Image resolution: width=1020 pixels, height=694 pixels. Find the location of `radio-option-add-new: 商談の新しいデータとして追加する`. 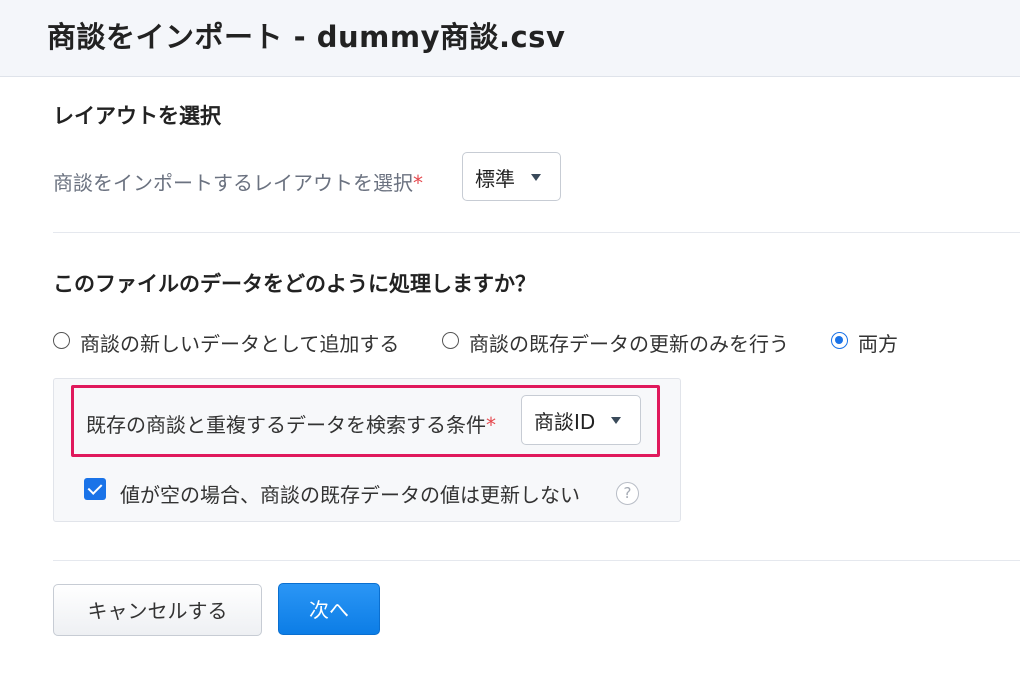

radio-option-add-new: 商談の新しいデータとして追加する is located at coordinates (238, 342).